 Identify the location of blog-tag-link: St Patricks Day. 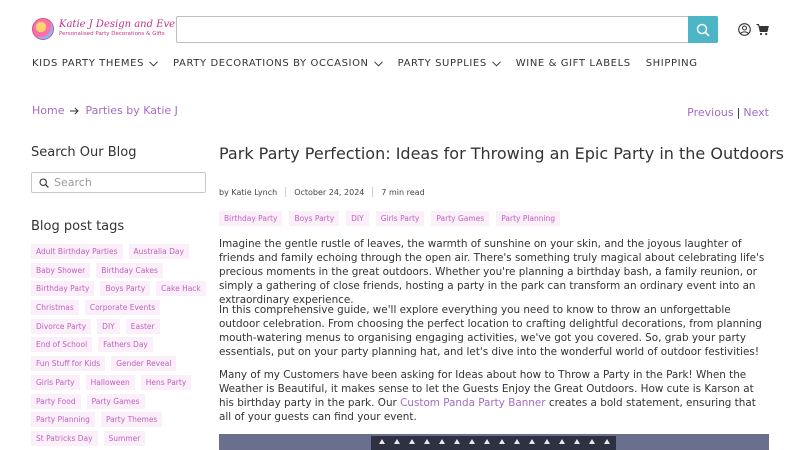
(64, 438).